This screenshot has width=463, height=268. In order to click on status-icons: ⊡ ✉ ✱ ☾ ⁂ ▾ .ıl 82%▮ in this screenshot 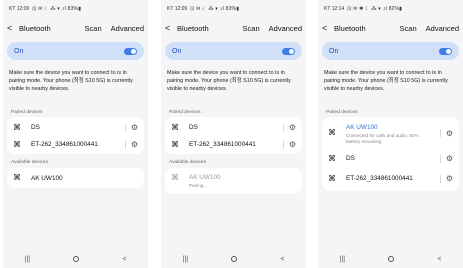, I will do `click(375, 9)`.